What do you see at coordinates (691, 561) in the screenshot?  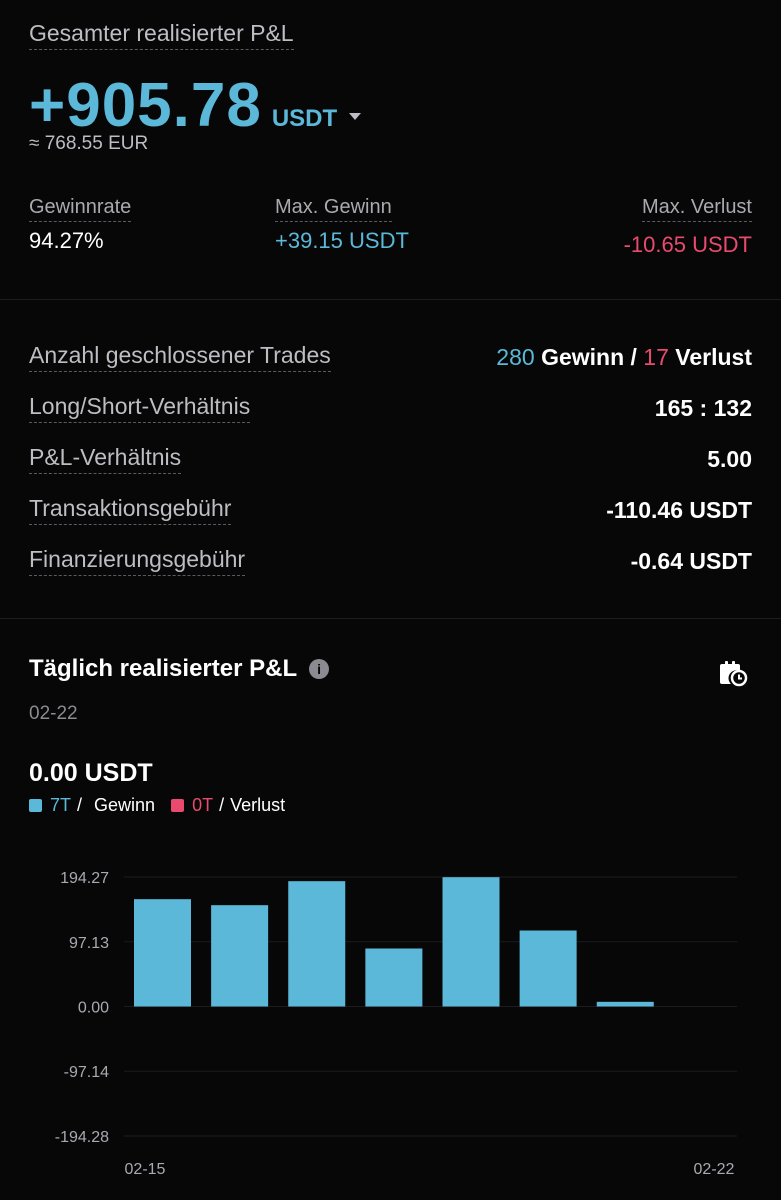 I see `funding-fee-value: -0.64 USDT` at bounding box center [691, 561].